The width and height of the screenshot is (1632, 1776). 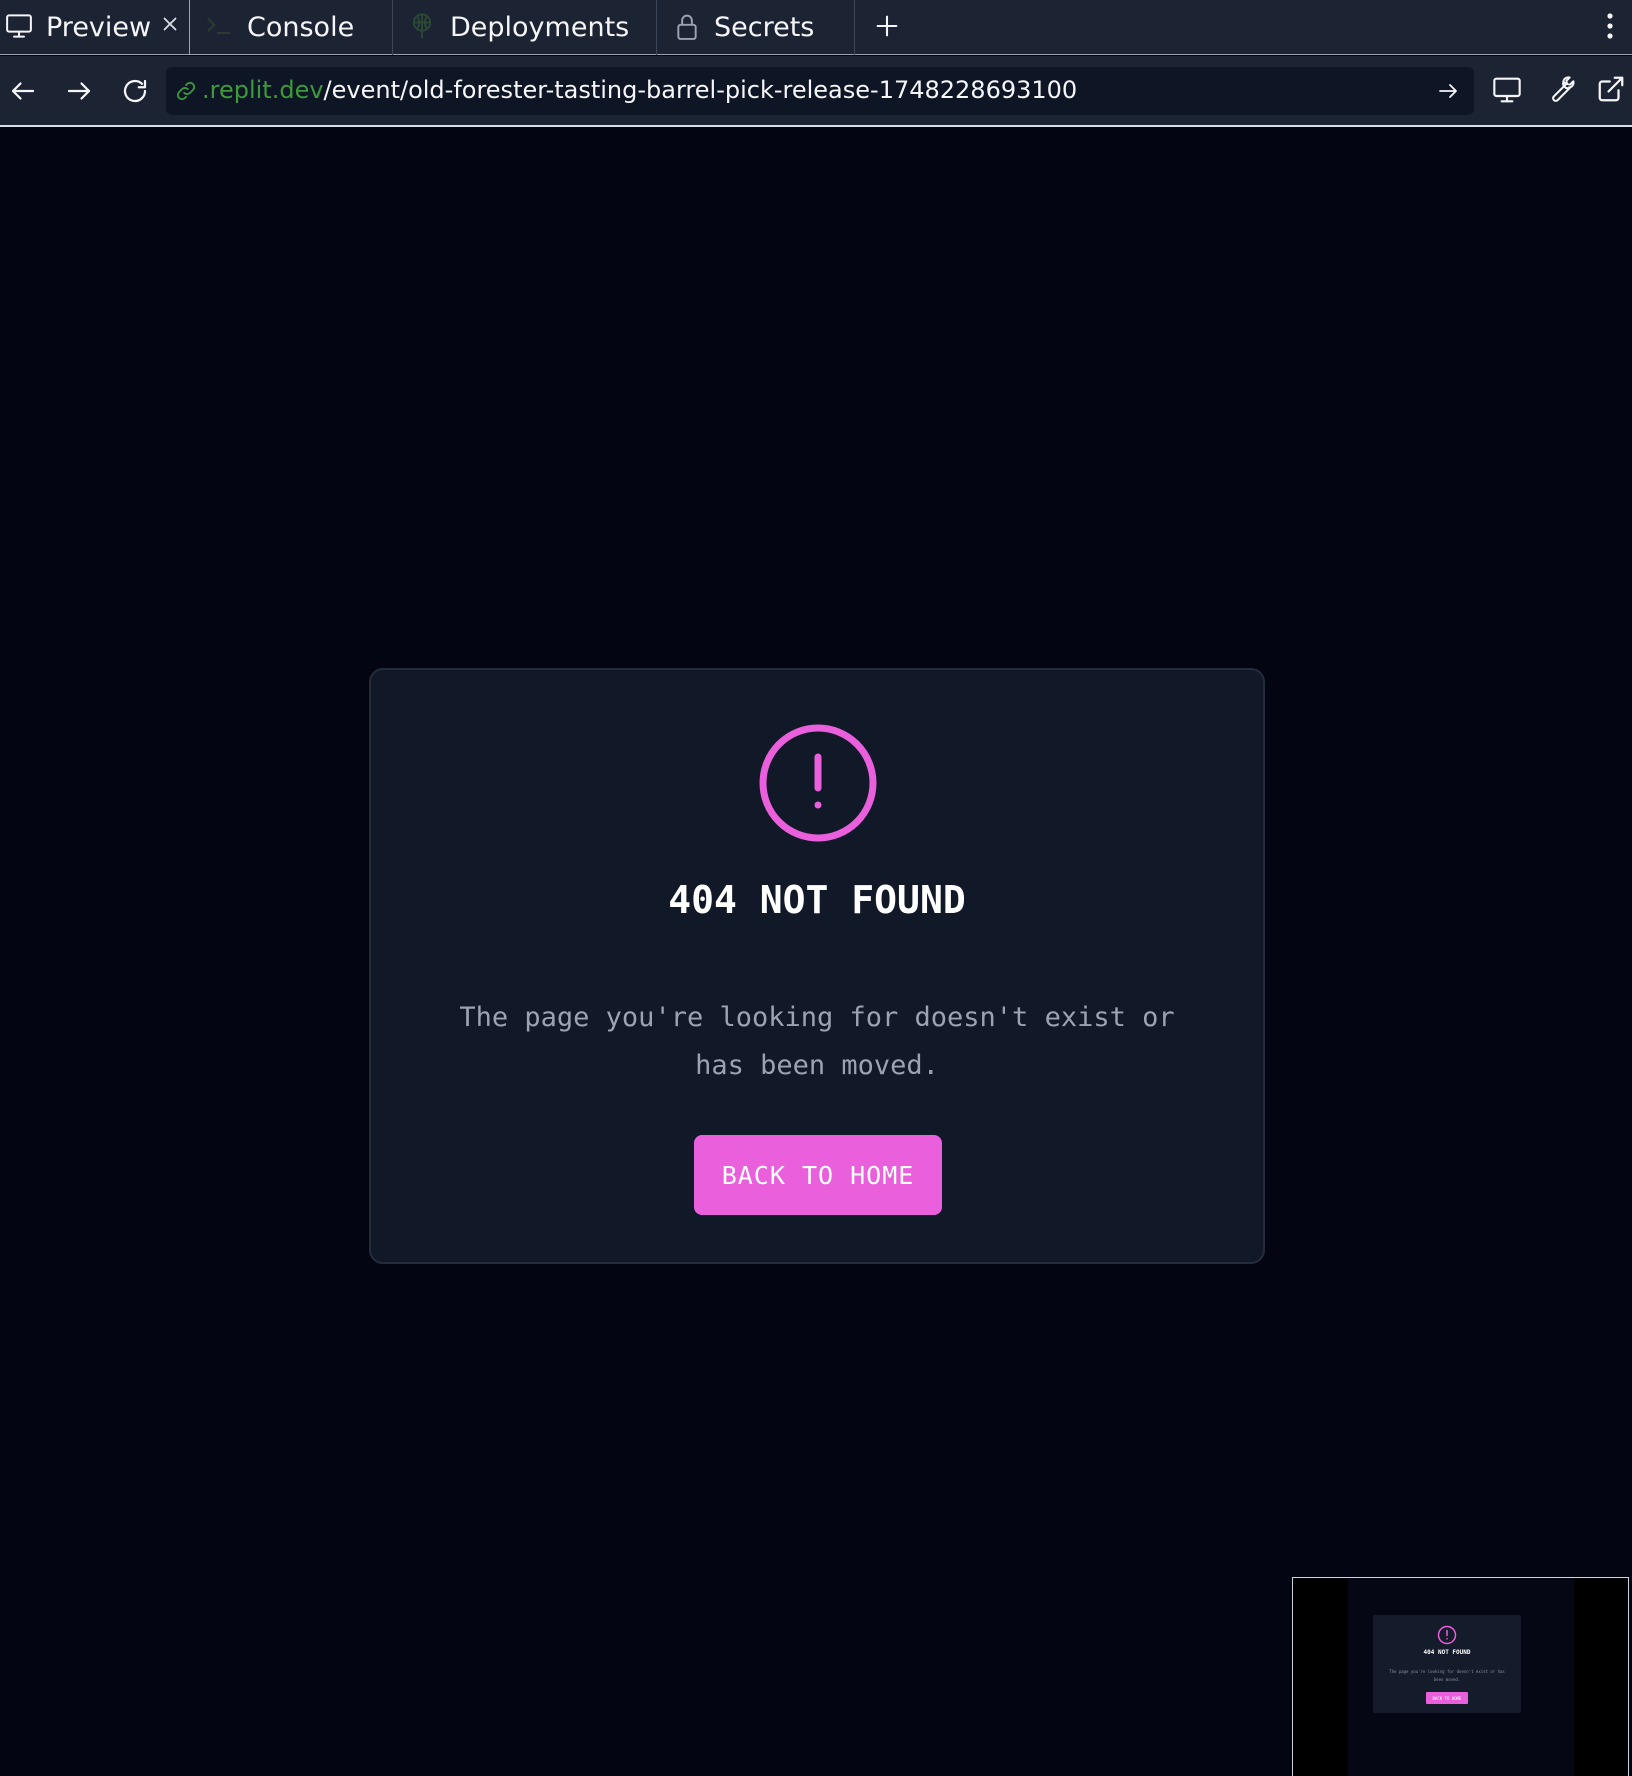 I want to click on alert-circle-icon, so click(x=818, y=785).